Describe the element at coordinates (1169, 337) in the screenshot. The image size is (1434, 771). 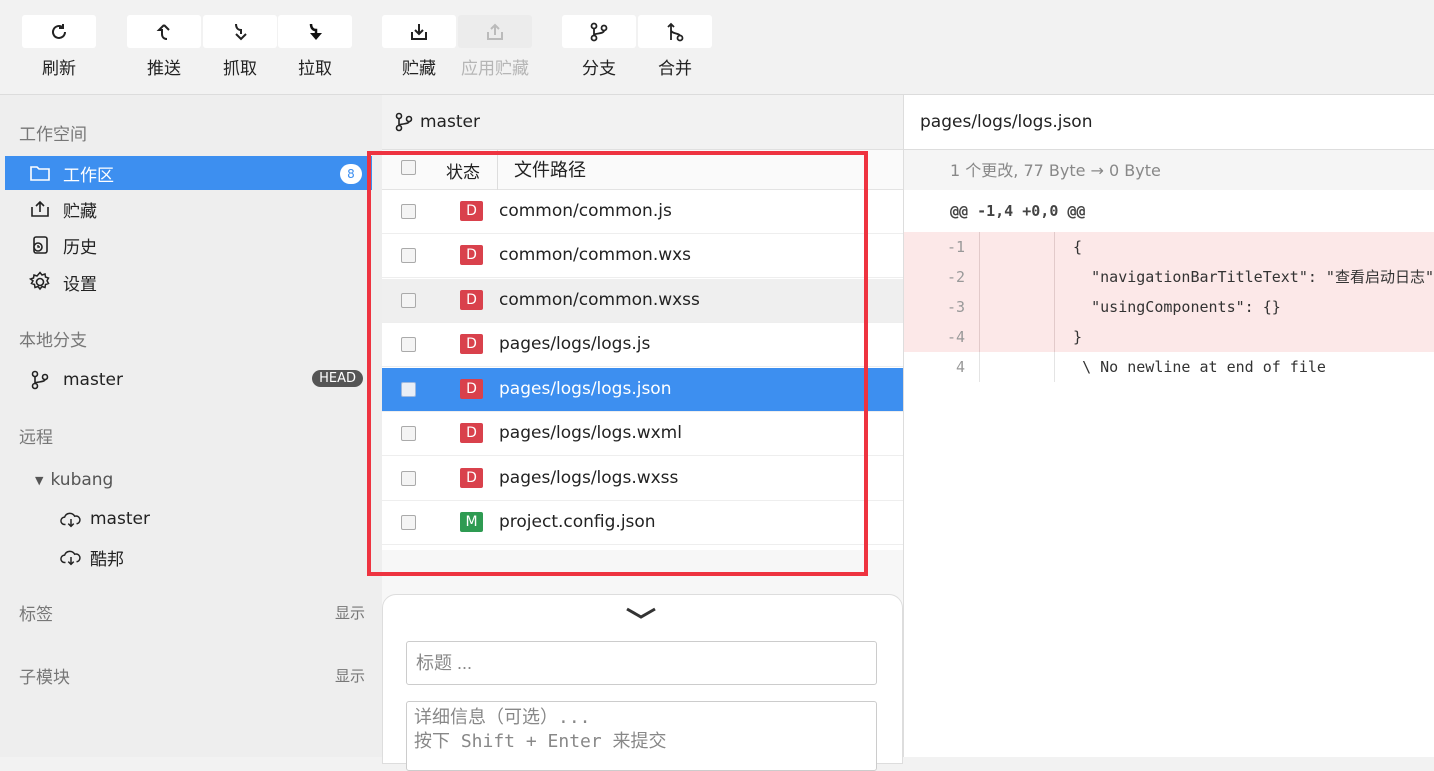
I see `diff-line-deleted: -4 }` at that location.